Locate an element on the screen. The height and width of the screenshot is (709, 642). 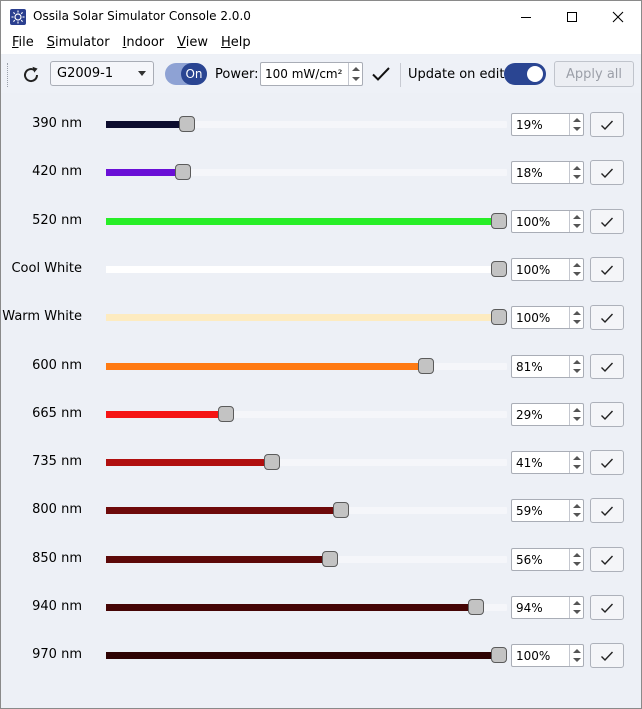
channel-percent-spinbox: 59% is located at coordinates (547, 510).